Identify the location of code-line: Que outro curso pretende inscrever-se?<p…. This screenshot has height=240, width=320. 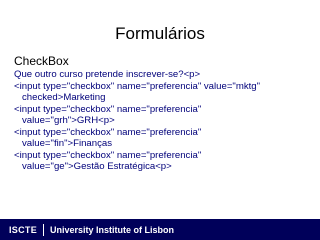
(107, 74).